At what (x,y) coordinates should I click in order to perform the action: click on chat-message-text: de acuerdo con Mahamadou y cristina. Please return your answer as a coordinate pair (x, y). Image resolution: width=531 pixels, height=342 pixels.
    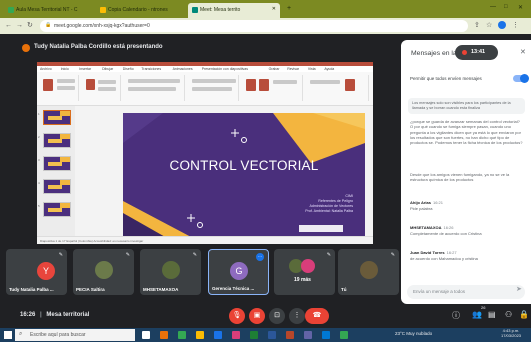
    Looking at the image, I should click on (444, 258).